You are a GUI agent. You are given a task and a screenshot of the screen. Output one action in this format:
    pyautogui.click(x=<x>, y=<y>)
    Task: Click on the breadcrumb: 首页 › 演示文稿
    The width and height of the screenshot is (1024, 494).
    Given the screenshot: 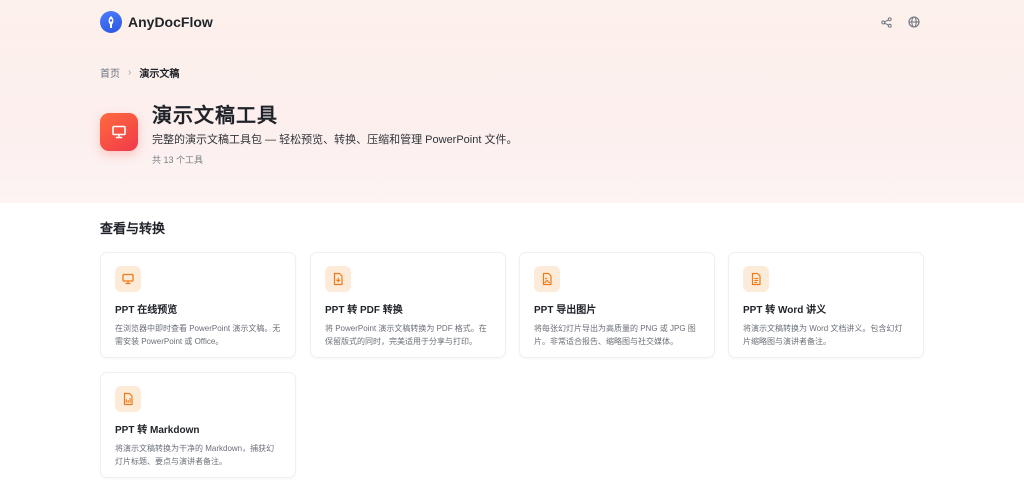 What is the action you would take?
    pyautogui.click(x=139, y=72)
    